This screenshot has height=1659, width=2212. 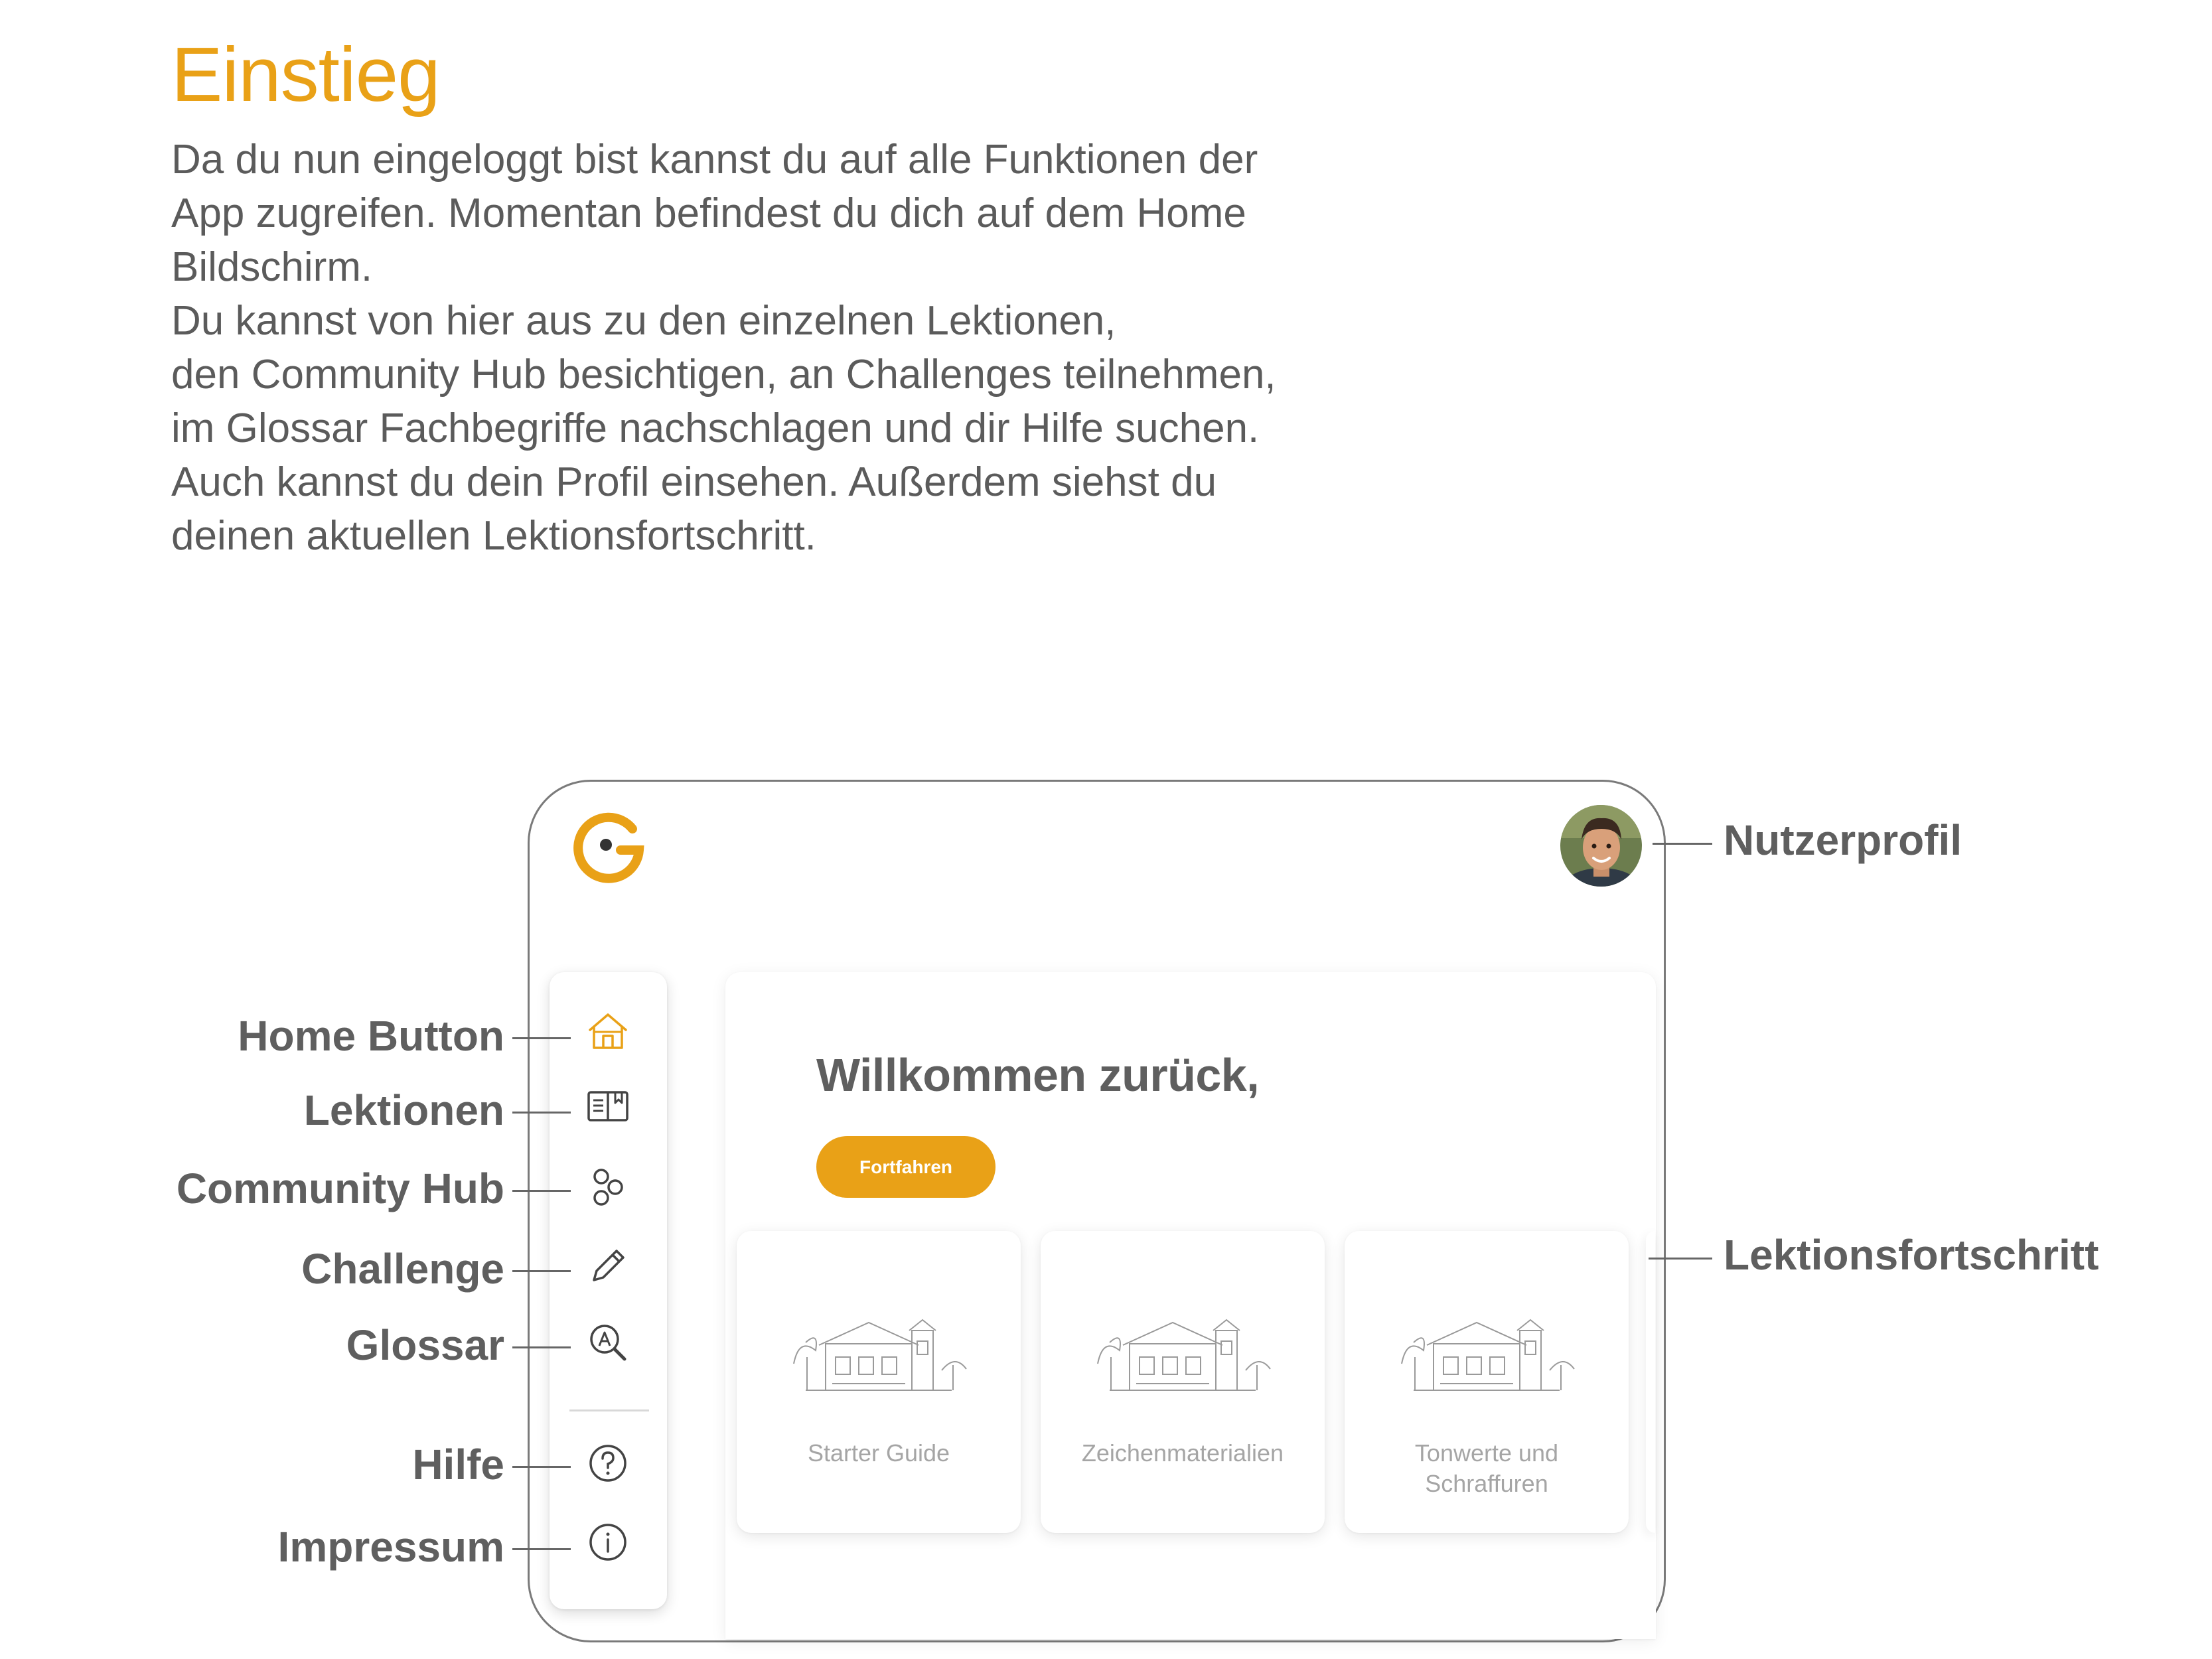 I want to click on page-title: Einstieg, so click(x=306, y=74).